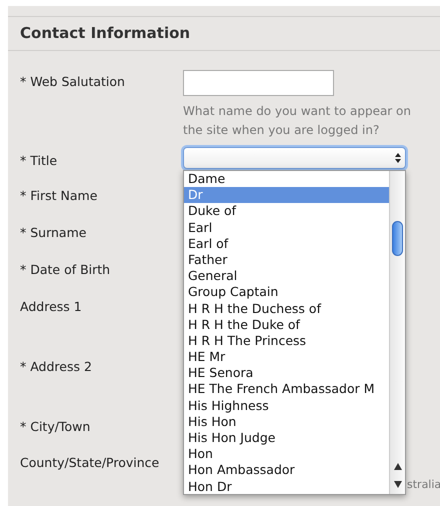 The height and width of the screenshot is (506, 440). Describe the element at coordinates (286, 422) in the screenshot. I see `dropdown-option: His Hon` at that location.